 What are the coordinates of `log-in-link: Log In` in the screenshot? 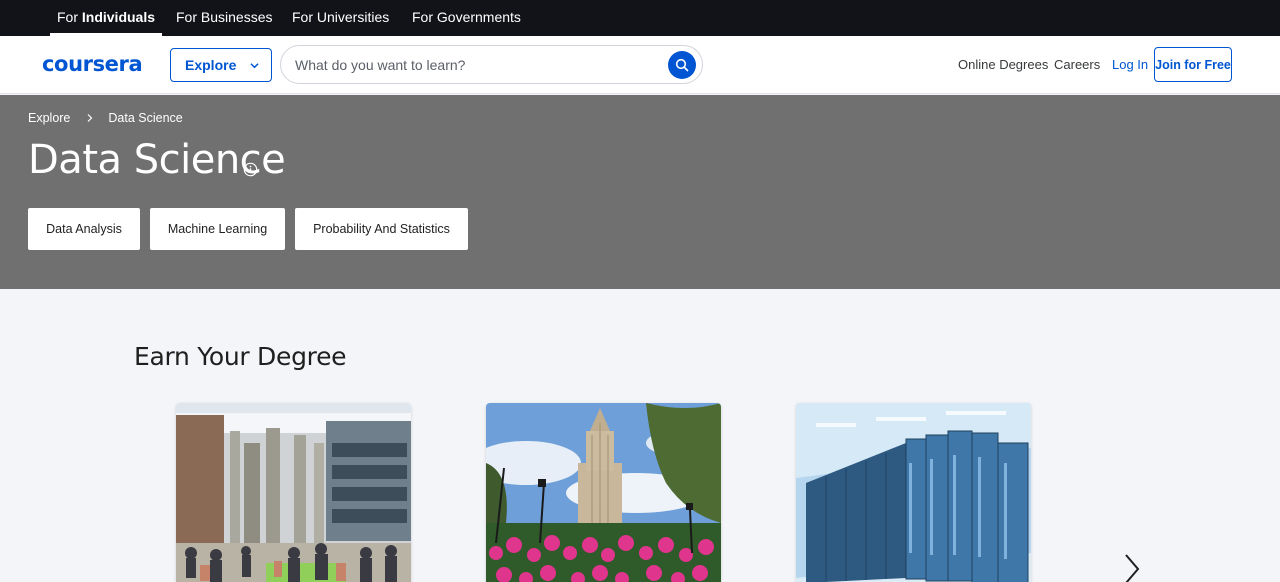 It's located at (1130, 64).